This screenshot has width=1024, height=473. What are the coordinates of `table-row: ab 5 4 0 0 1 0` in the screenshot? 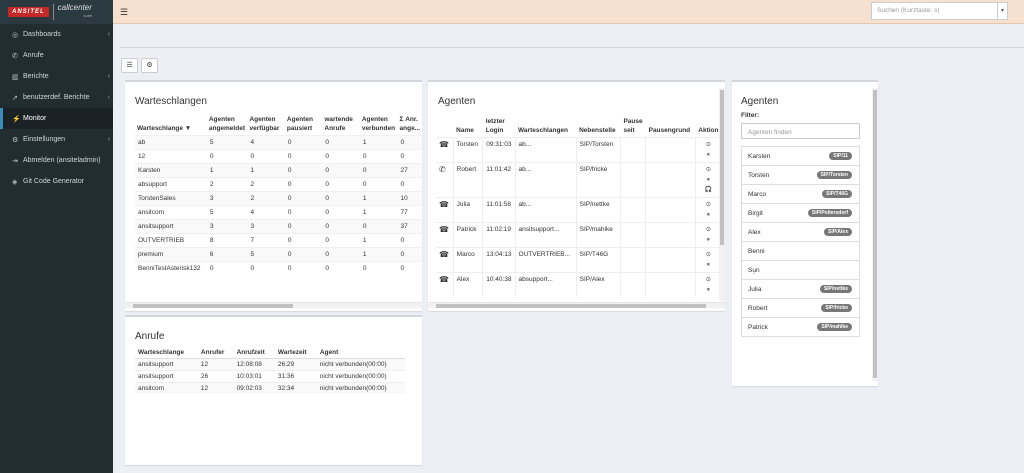 It's located at (278, 141).